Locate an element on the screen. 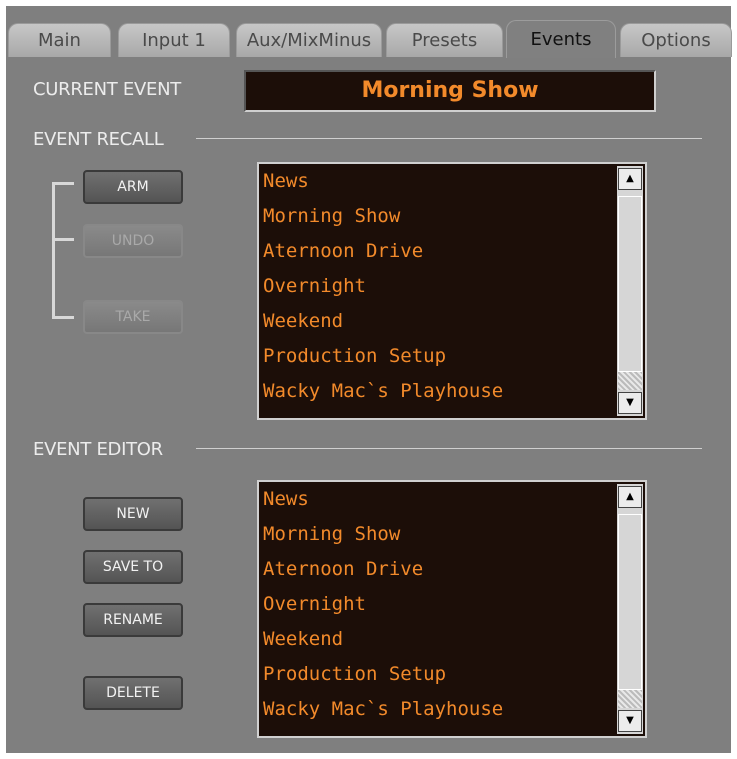 The height and width of the screenshot is (759, 737). recall-bracket is located at coordinates (53, 250).